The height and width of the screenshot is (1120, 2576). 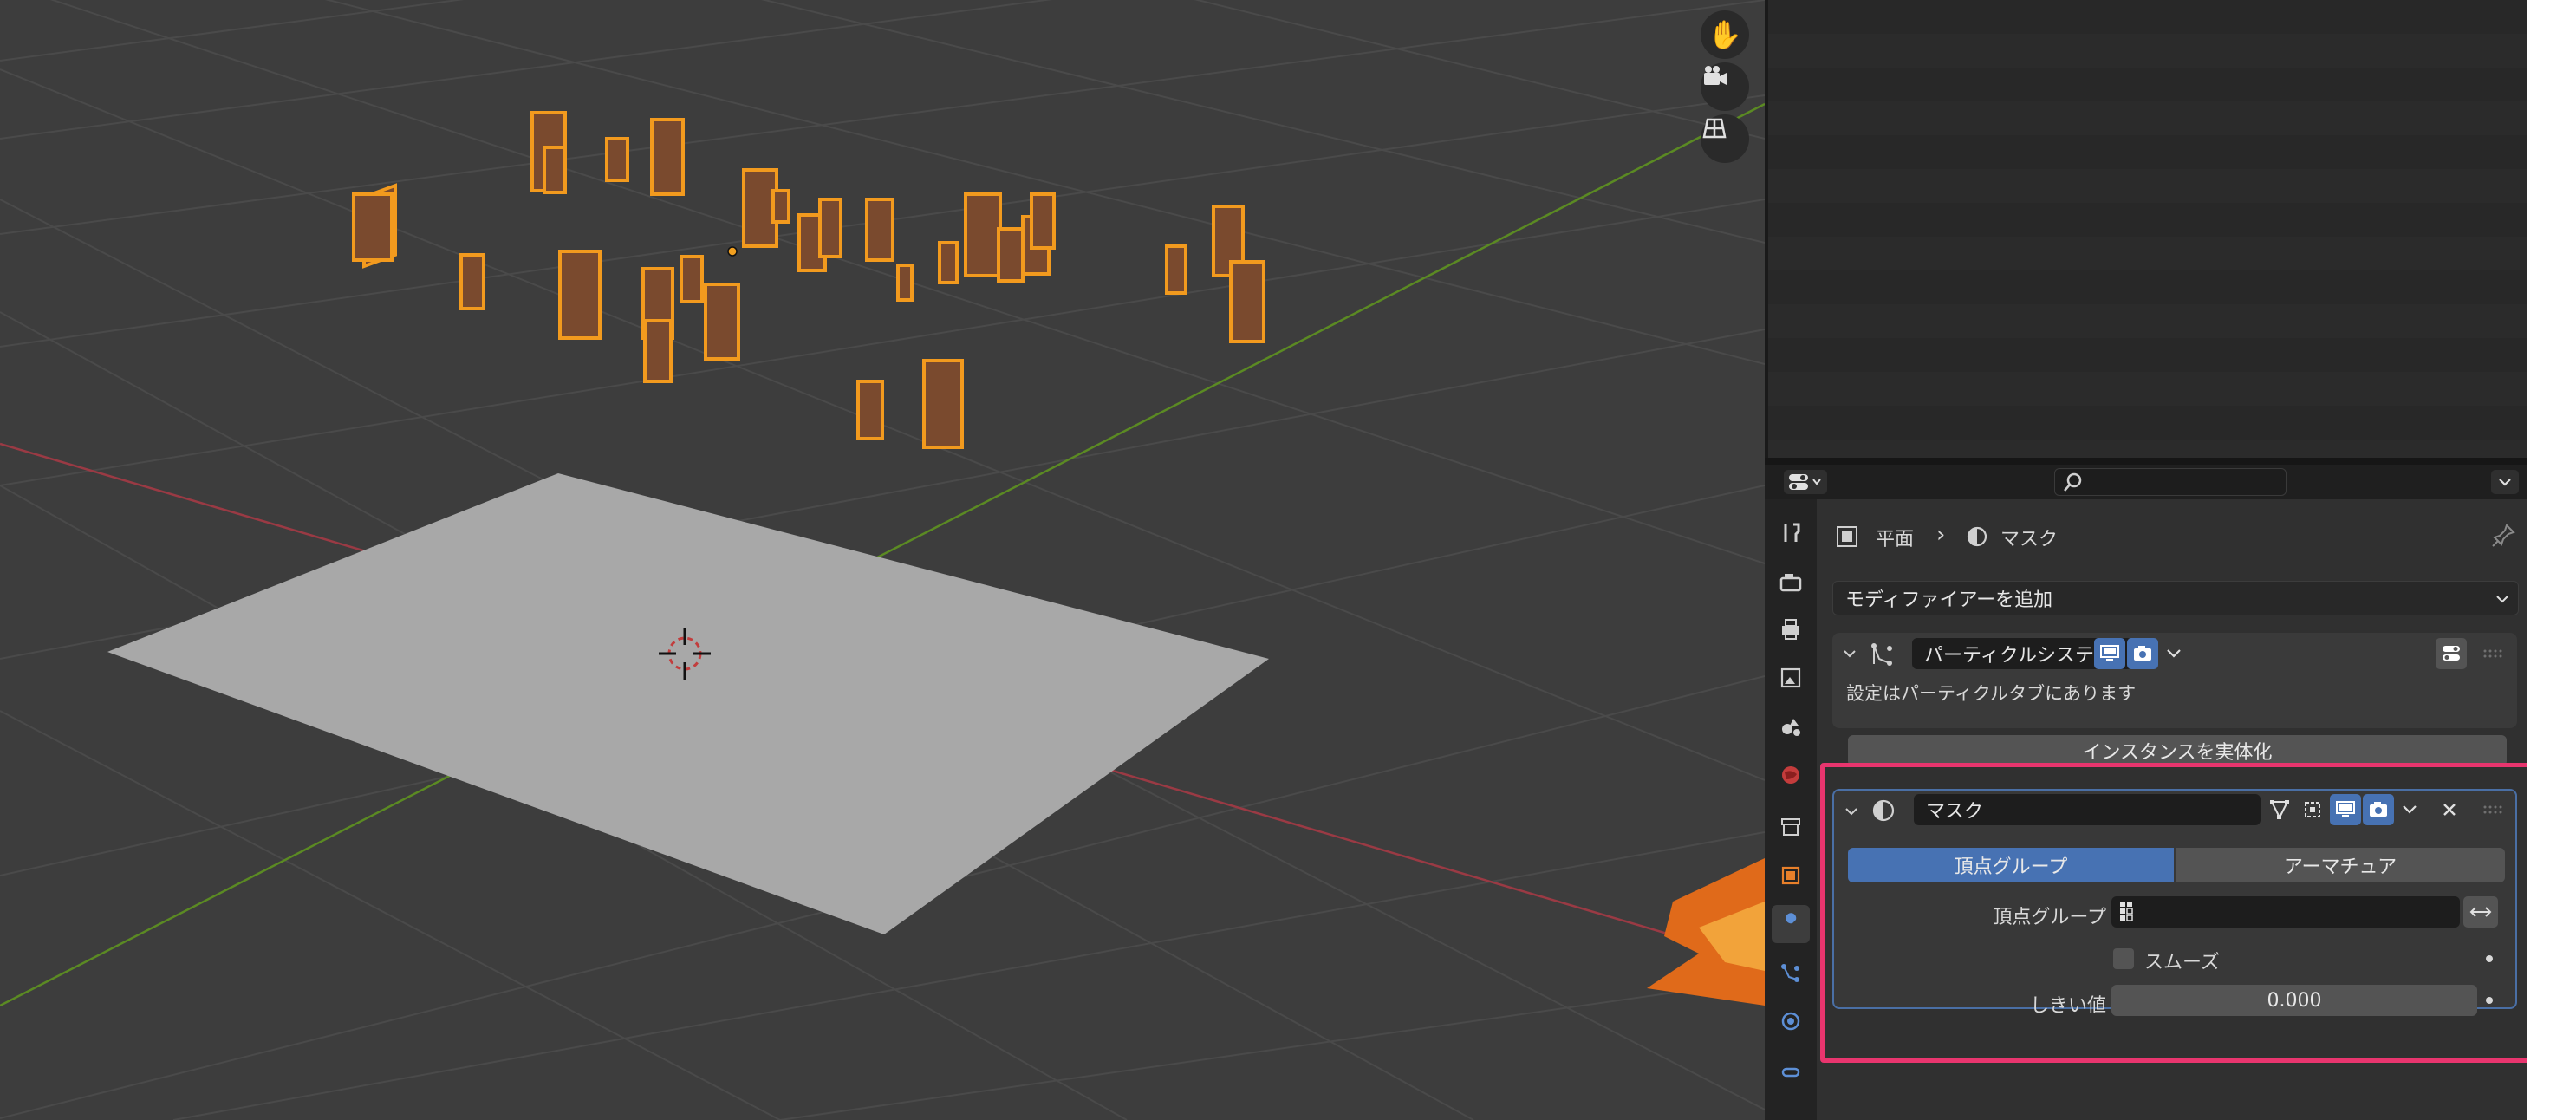 I want to click on search-icon, so click(x=2073, y=482).